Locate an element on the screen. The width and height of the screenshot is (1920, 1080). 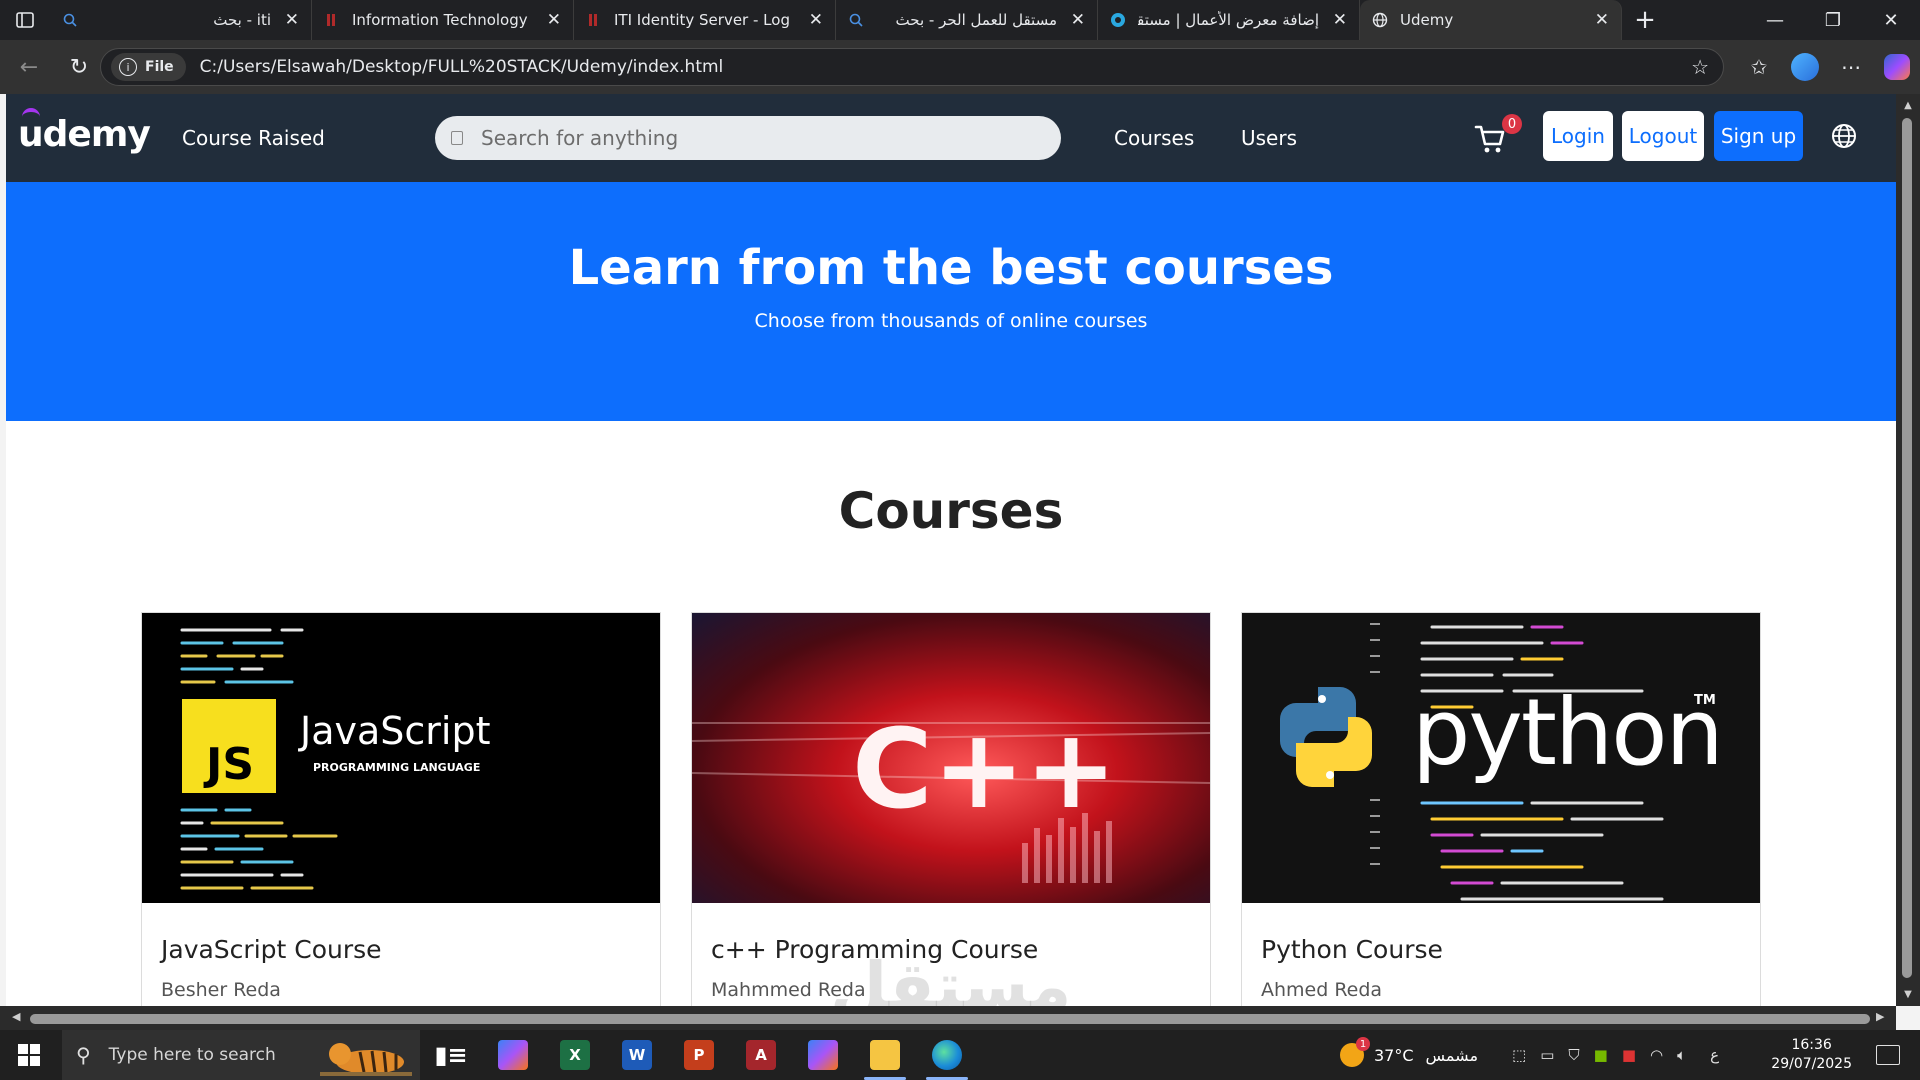
system-tray-icons: ⬚ ▭ ⛉ ■ ■ ◠ 🔈︎ ع is located at coordinates (1615, 1055).